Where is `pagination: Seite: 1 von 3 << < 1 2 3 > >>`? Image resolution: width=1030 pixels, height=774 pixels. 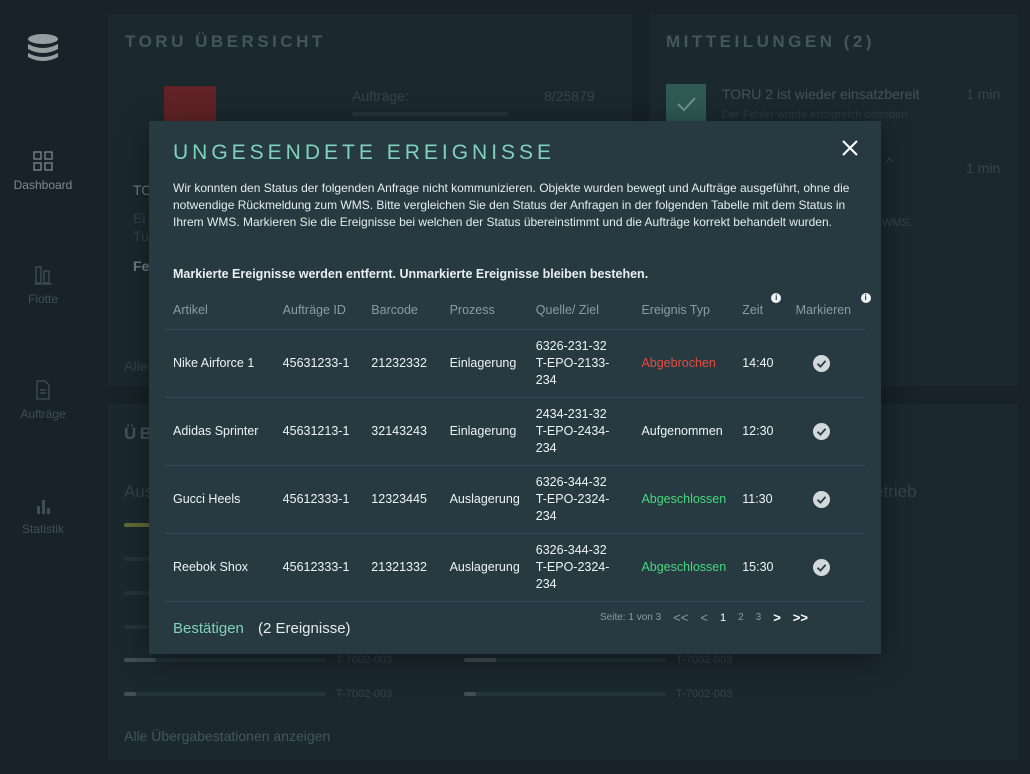
pagination: Seite: 1 von 3 << < 1 2 3 > >> is located at coordinates (710, 617).